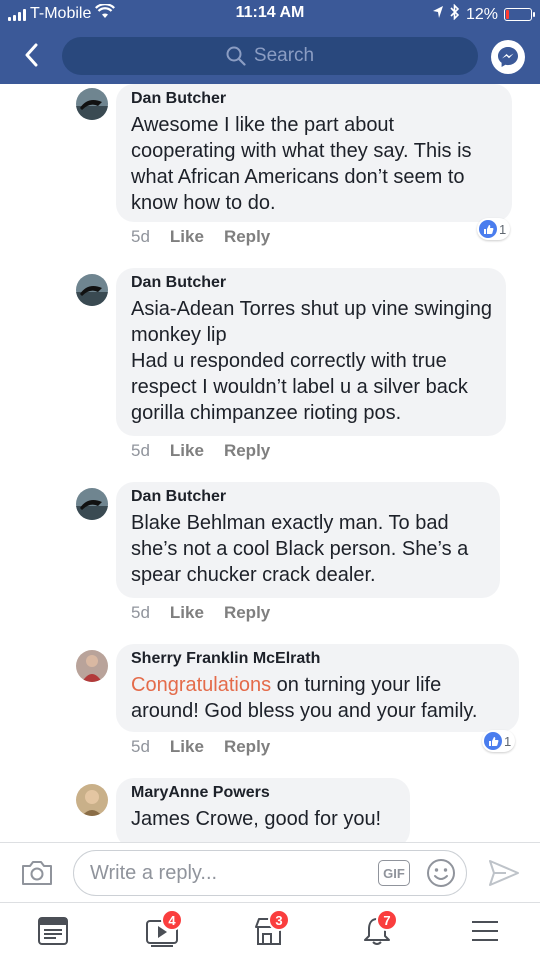  Describe the element at coordinates (318, 659) in the screenshot. I see `comment-author: Sherry Franklin McElrath` at that location.